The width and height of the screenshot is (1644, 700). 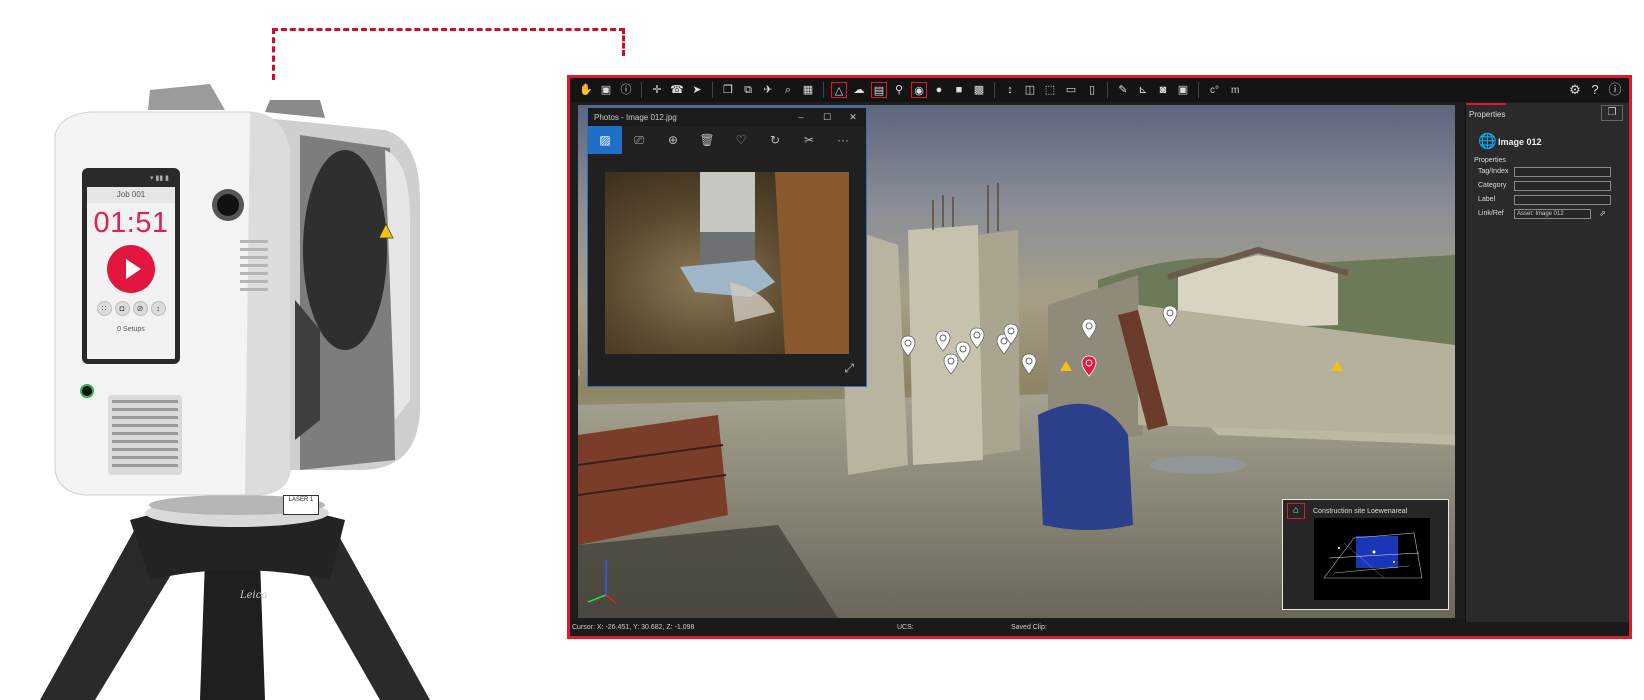 What do you see at coordinates (859, 90) in the screenshot?
I see `cloud-icon: ☁` at bounding box center [859, 90].